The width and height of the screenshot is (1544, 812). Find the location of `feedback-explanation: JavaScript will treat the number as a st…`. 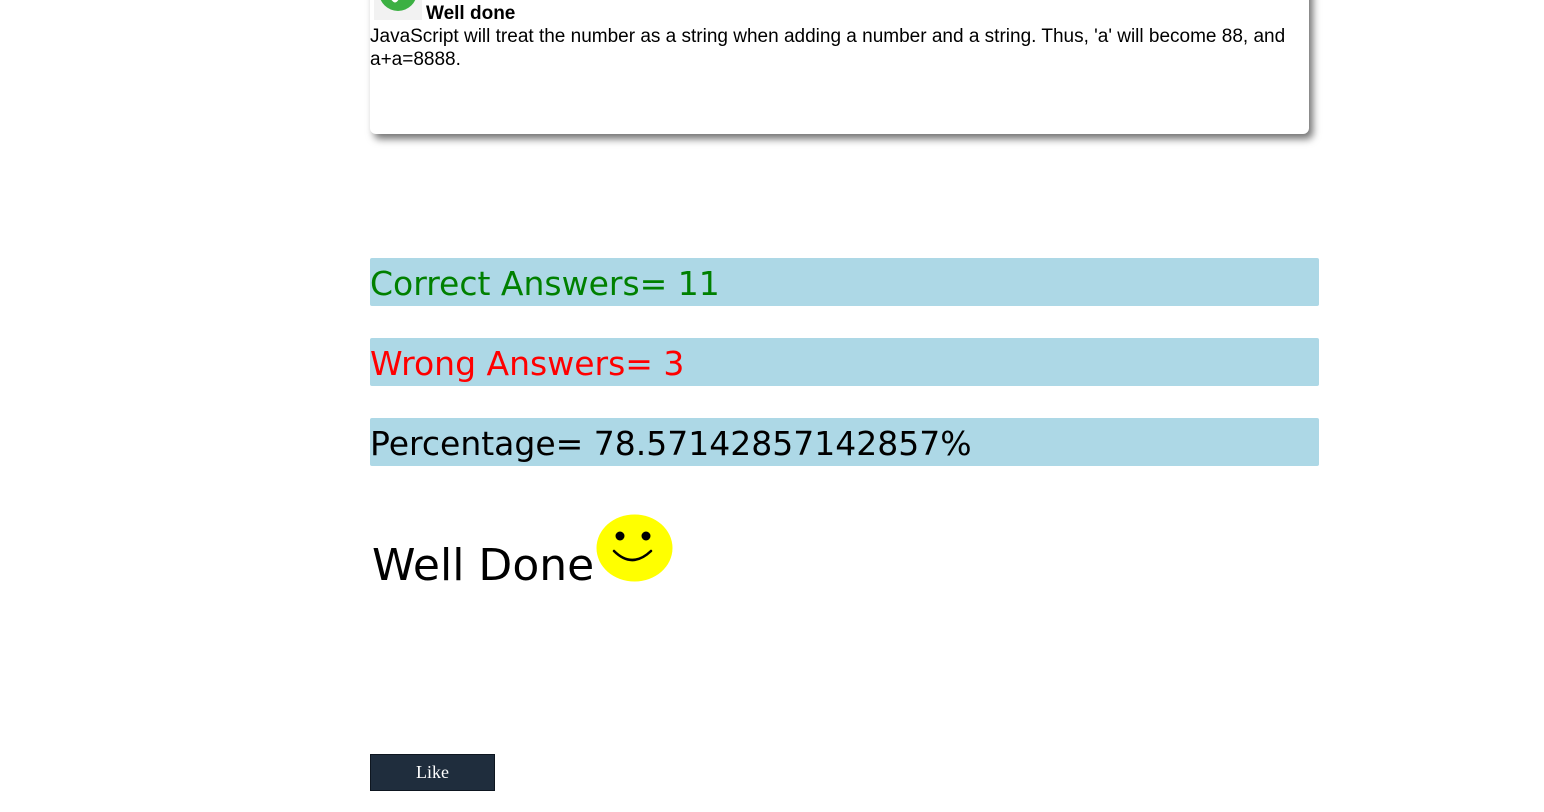

feedback-explanation: JavaScript will treat the number as a st… is located at coordinates (828, 48).